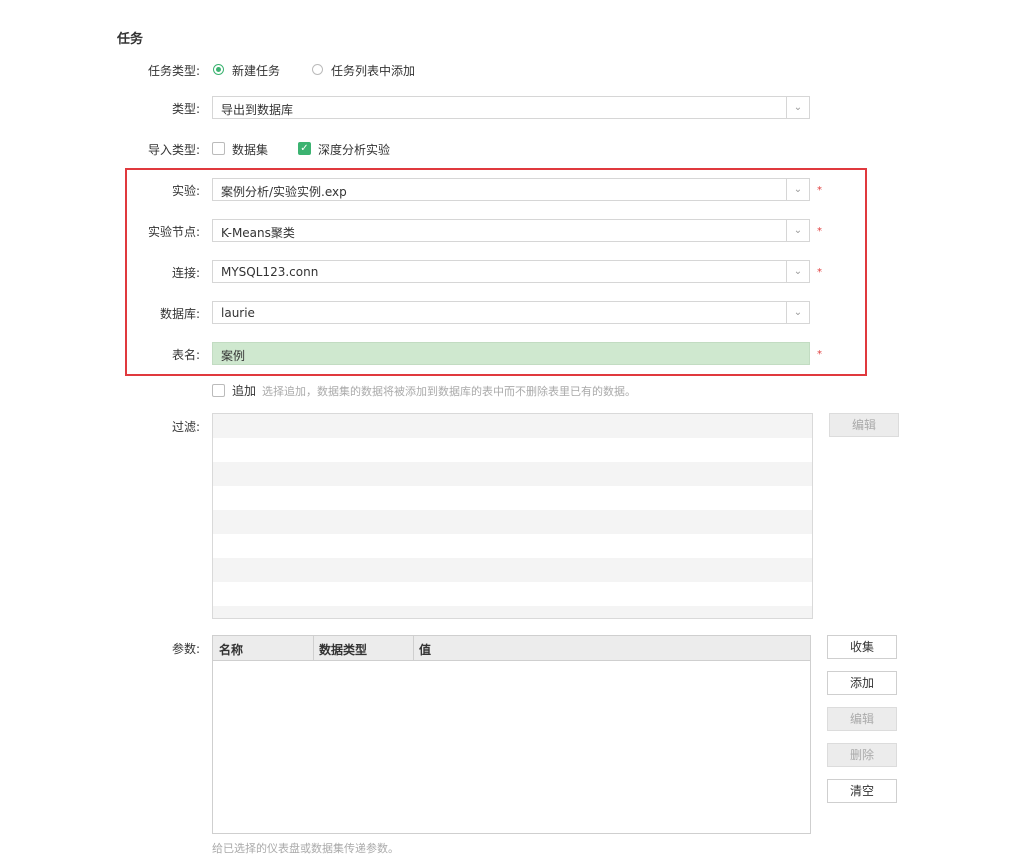 The width and height of the screenshot is (1013, 864). Describe the element at coordinates (218, 390) in the screenshot. I see `checkbox-append` at that location.